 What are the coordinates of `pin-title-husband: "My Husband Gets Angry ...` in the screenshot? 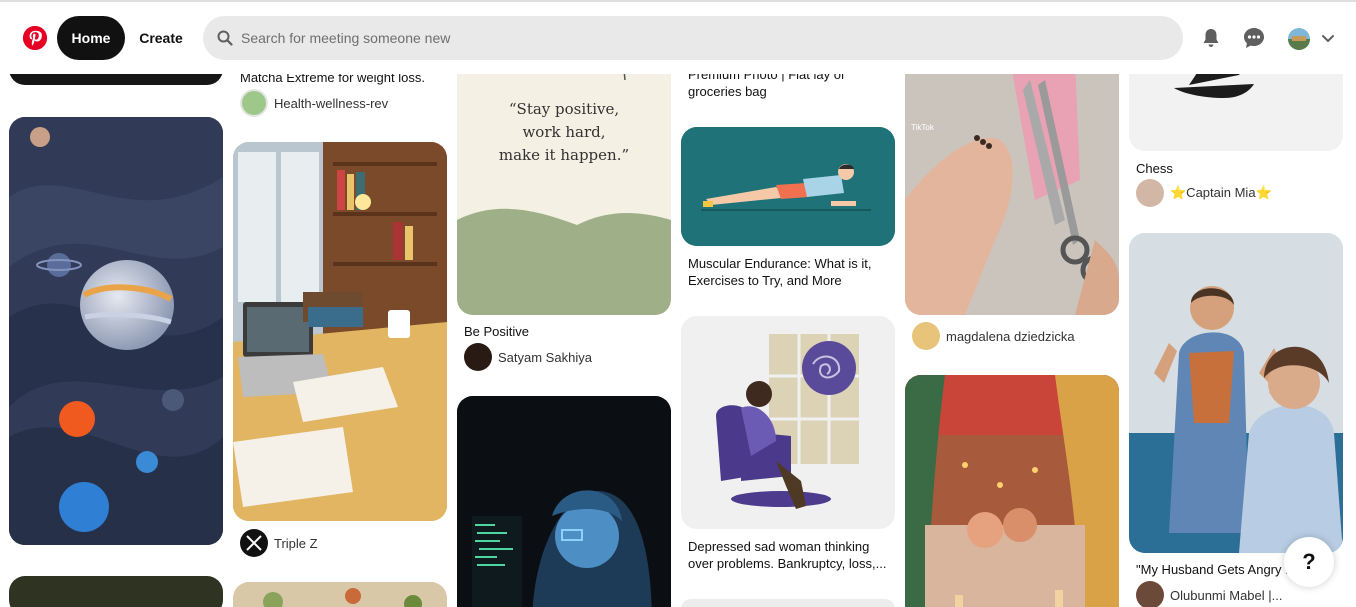 It's located at (1216, 569).